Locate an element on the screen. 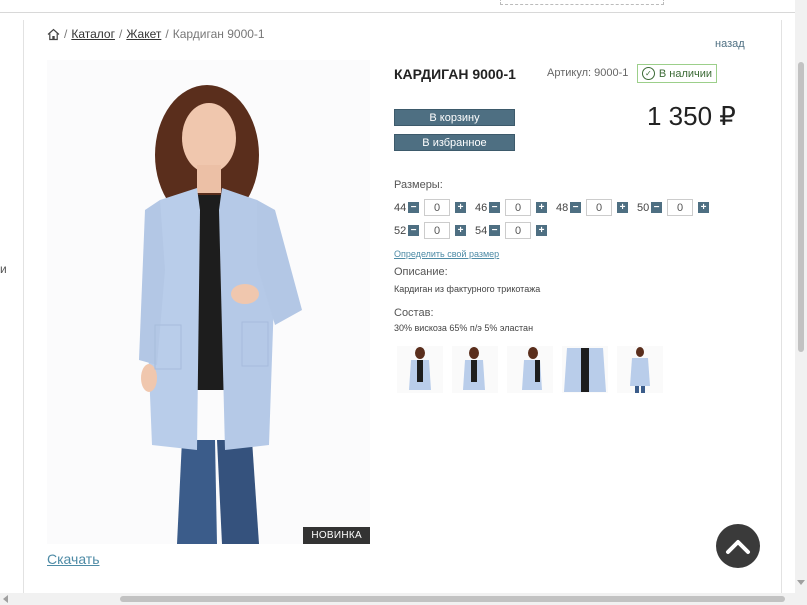 This screenshot has height=605, width=807. description-label: Описание: is located at coordinates (421, 272).